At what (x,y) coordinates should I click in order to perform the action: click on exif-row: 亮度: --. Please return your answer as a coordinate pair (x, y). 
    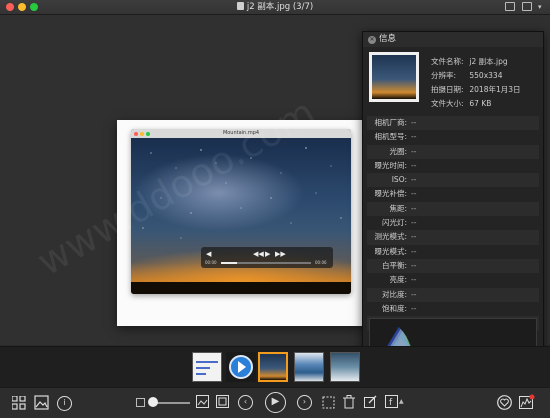
    Looking at the image, I should click on (403, 280).